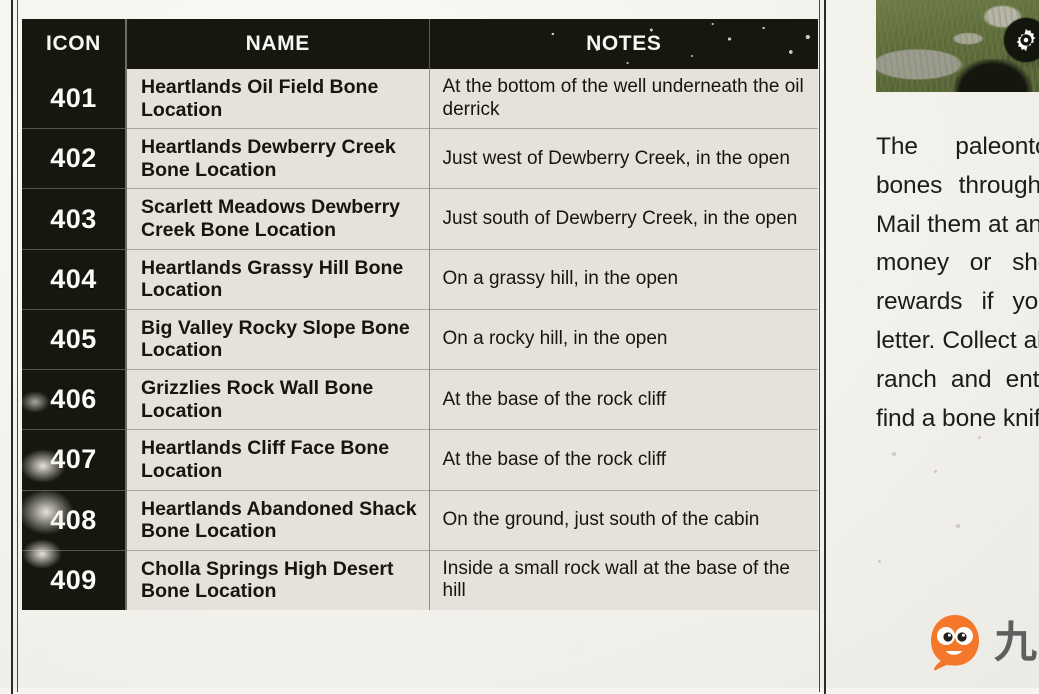 This screenshot has width=1039, height=694. Describe the element at coordinates (278, 520) in the screenshot. I see `row-name: Heartlands Abandoned Shack Bone Location` at that location.